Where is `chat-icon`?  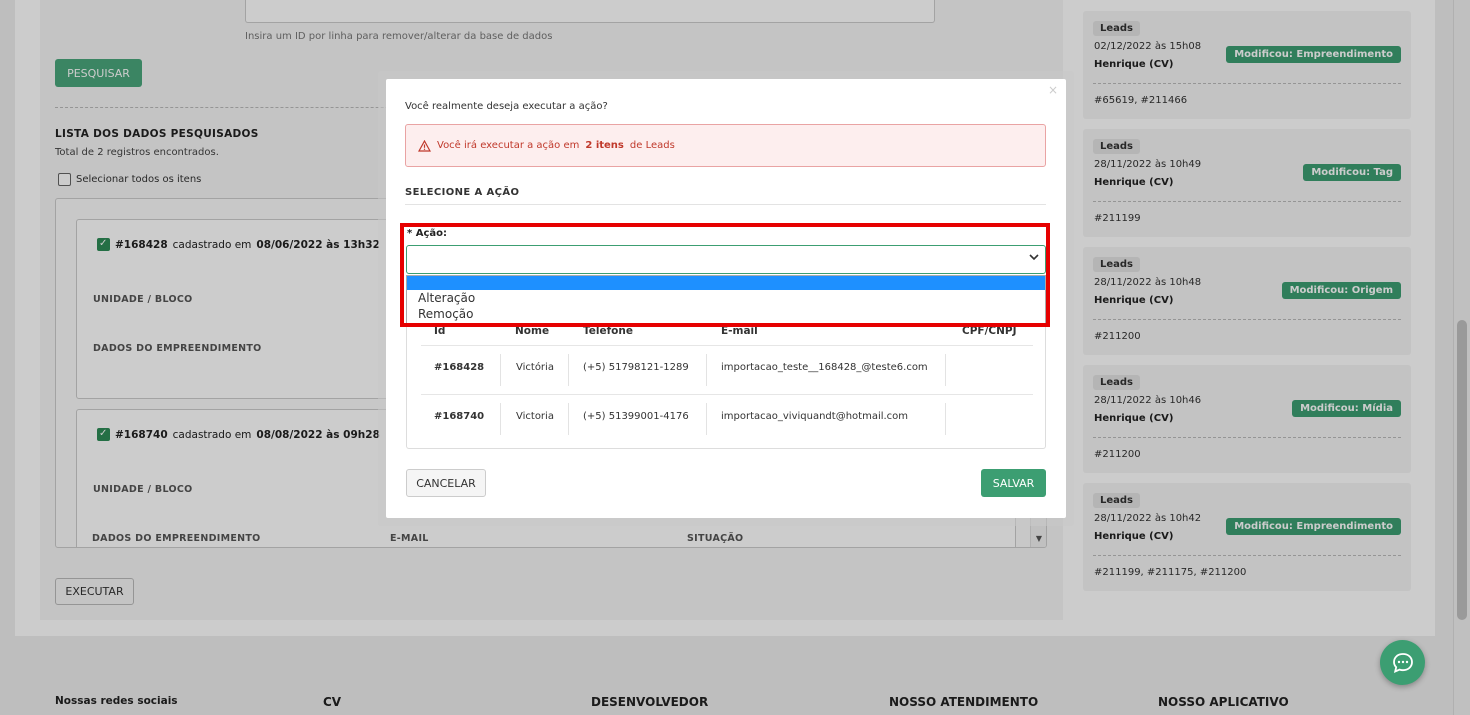 chat-icon is located at coordinates (1402, 662).